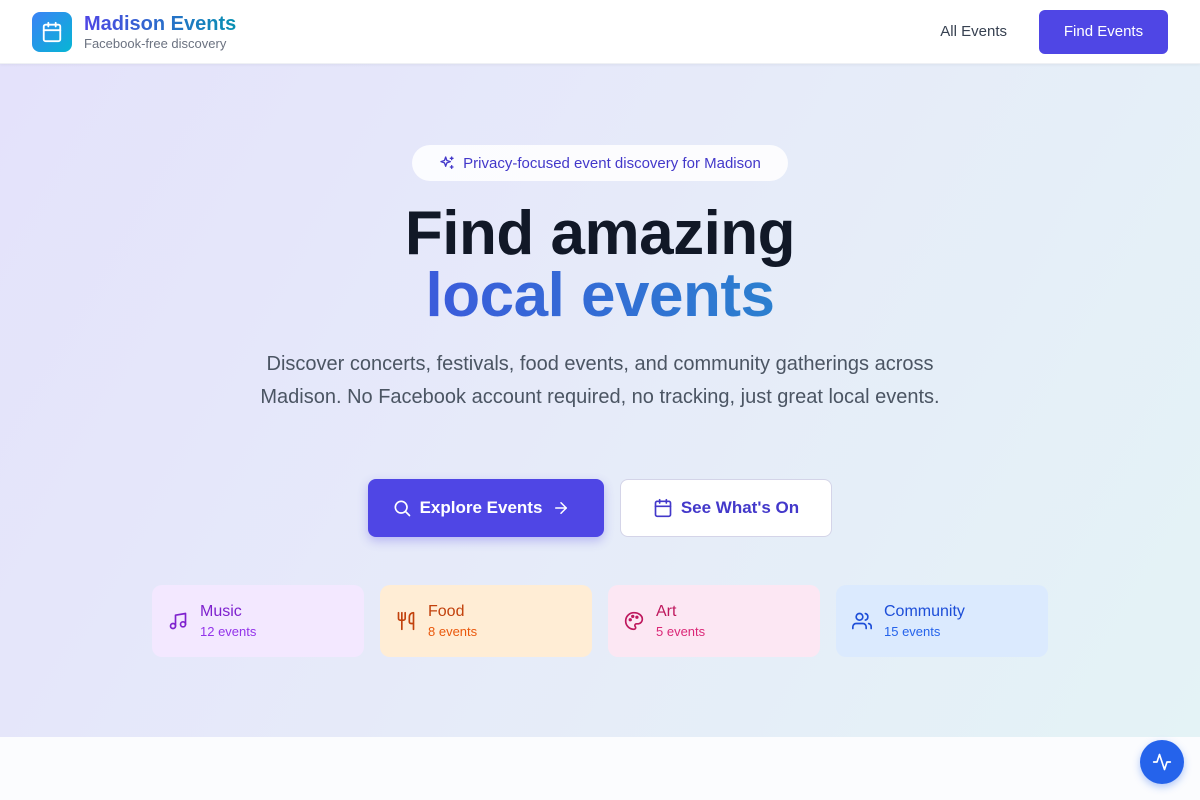 This screenshot has width=1200, height=800. I want to click on category-card-art: Art 5 events, so click(714, 621).